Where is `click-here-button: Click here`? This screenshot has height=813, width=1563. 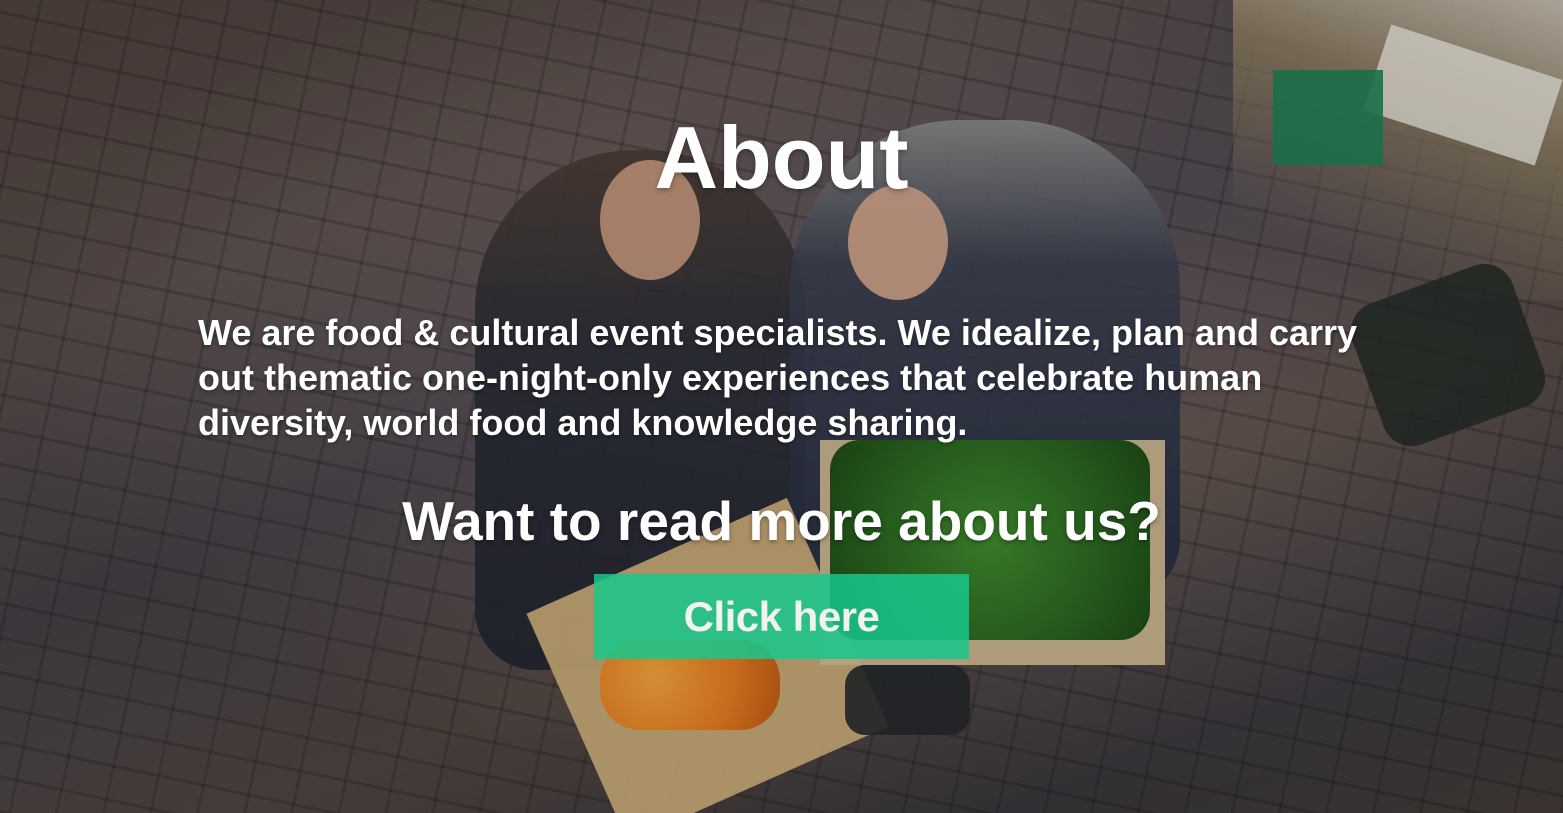
click-here-button: Click here is located at coordinates (781, 616).